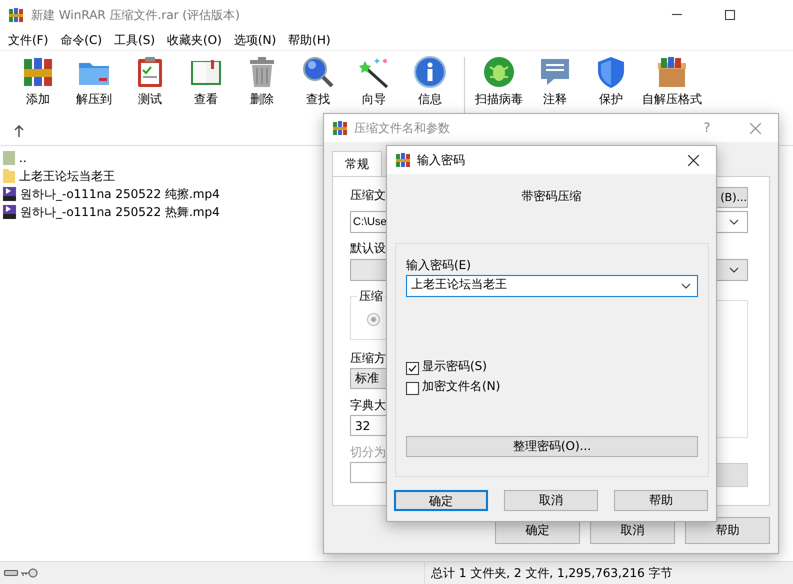 This screenshot has height=584, width=793. Describe the element at coordinates (357, 163) in the screenshot. I see `tab: 常规` at that location.